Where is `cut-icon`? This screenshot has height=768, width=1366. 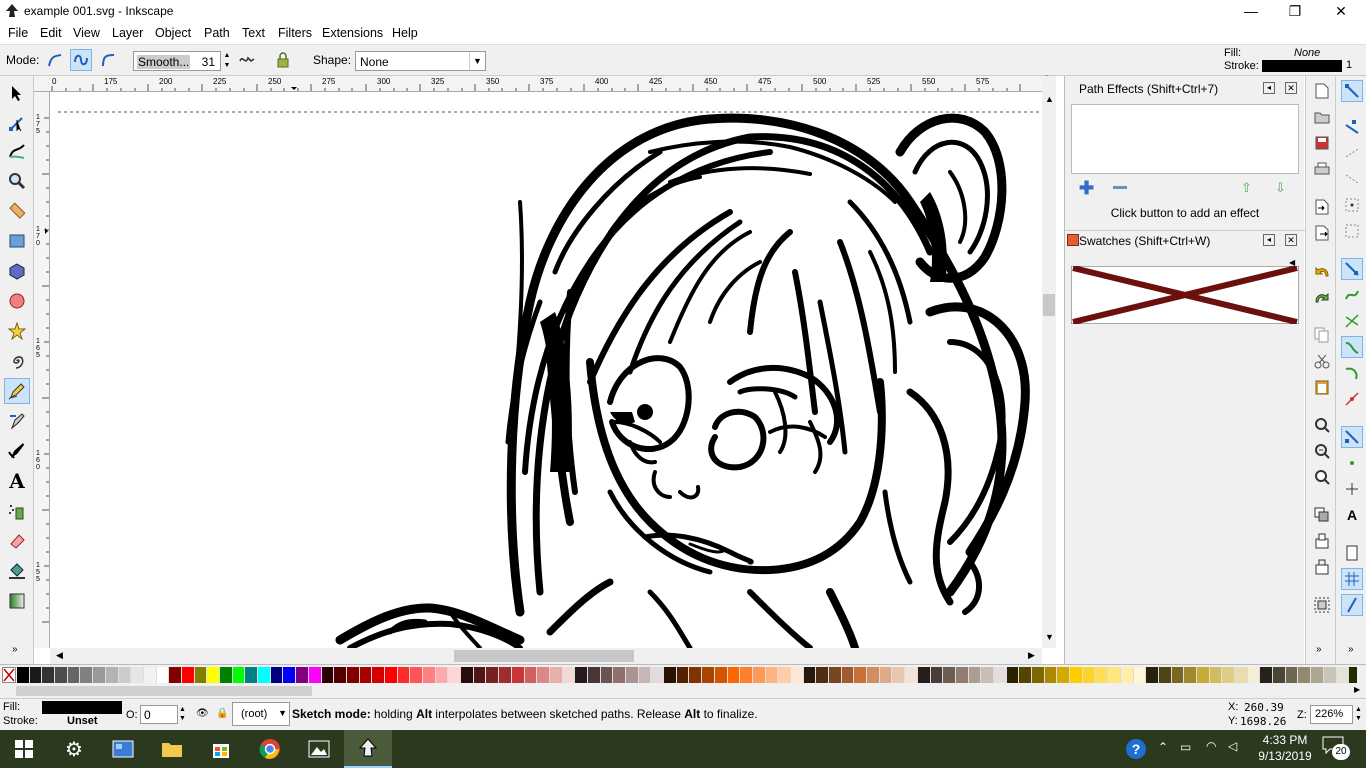
cut-icon is located at coordinates (1322, 361).